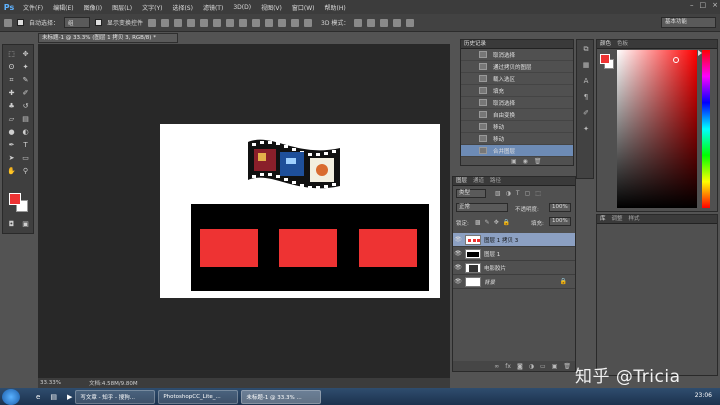 The width and height of the screenshot is (720, 405). Describe the element at coordinates (508, 366) in the screenshot. I see `fx-icon: fx` at that location.